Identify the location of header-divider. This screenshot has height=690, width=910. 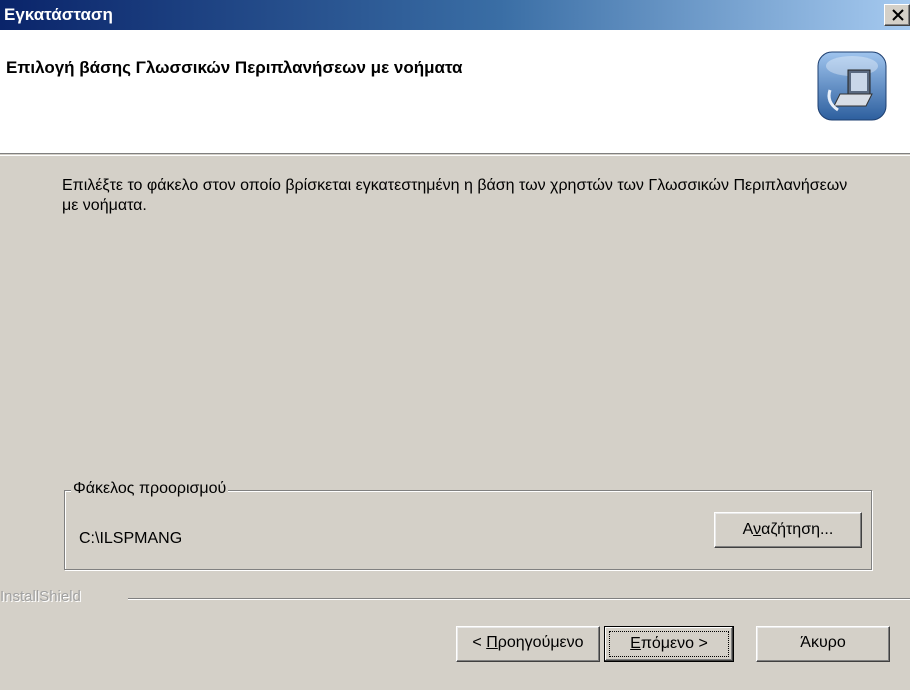
(455, 155).